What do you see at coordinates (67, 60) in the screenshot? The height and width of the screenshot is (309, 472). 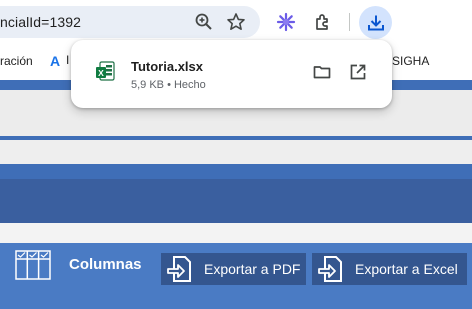 I see `bookmark-item-2: I` at bounding box center [67, 60].